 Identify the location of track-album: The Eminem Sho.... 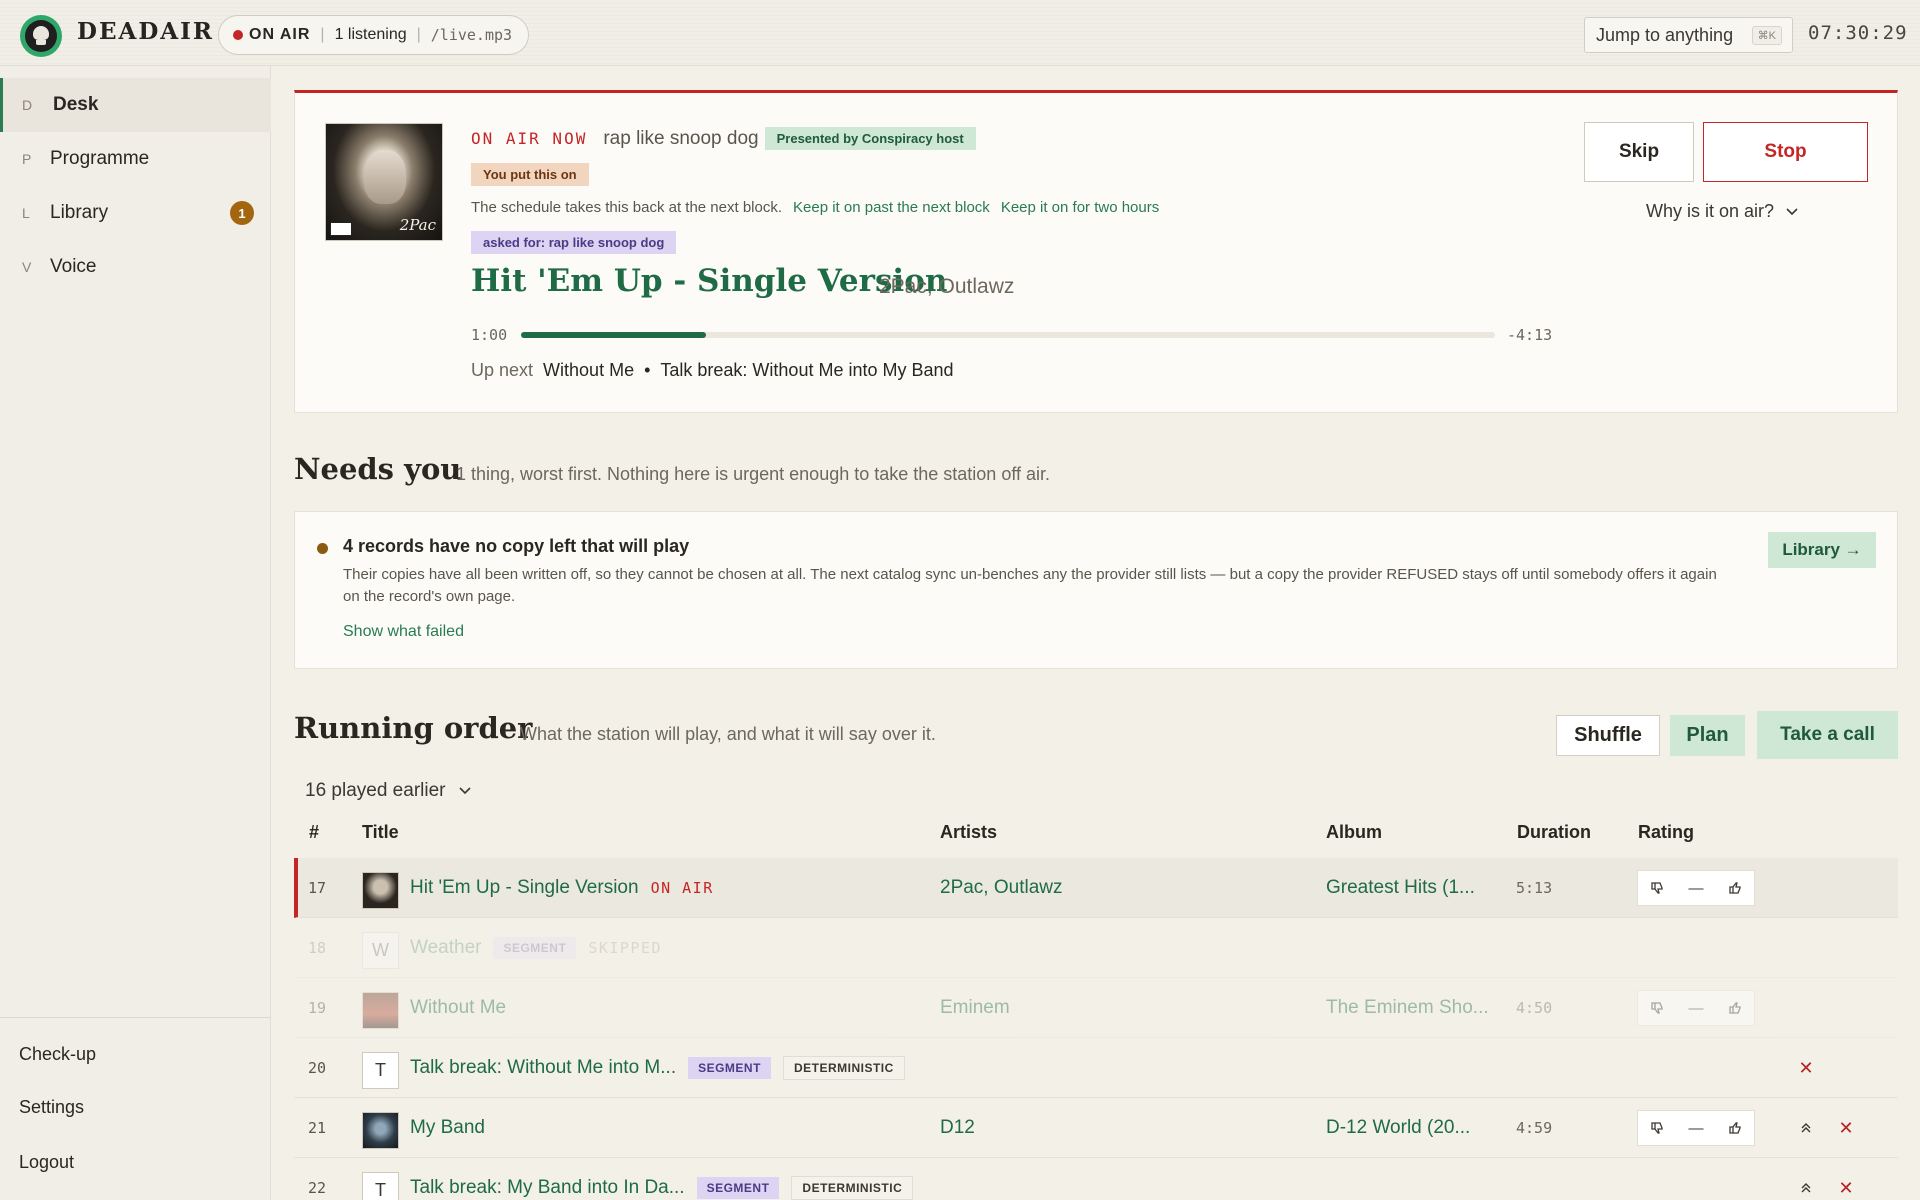
(1407, 1008).